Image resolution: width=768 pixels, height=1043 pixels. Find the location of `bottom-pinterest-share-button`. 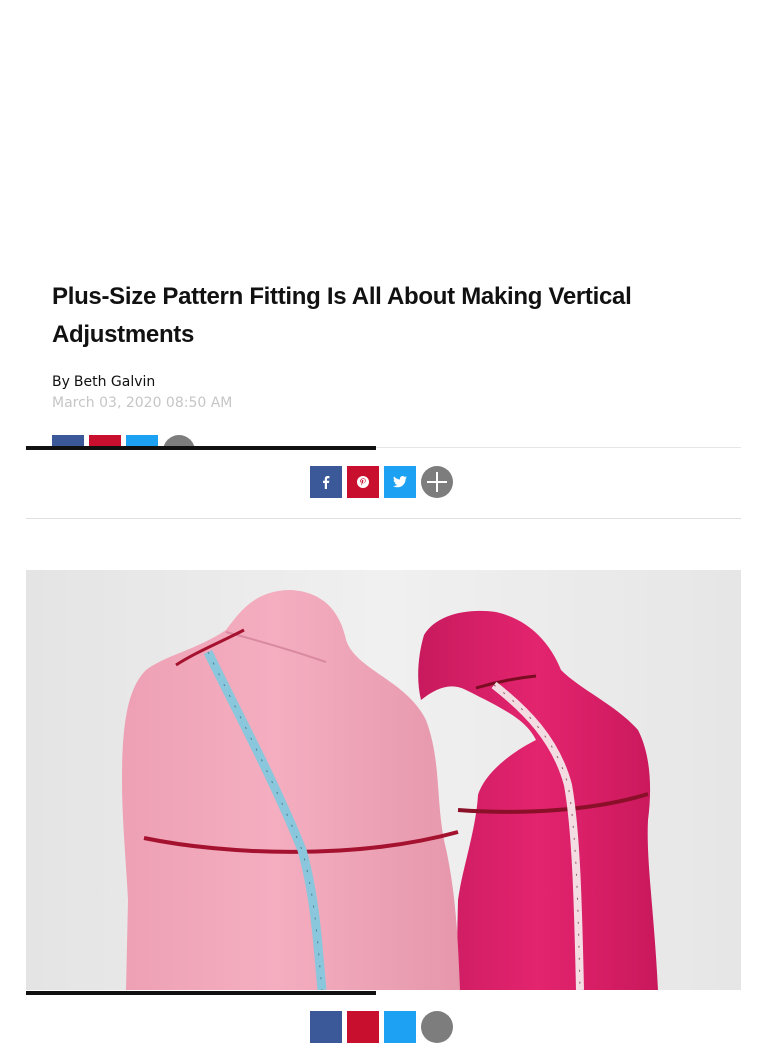

bottom-pinterest-share-button is located at coordinates (363, 1027).